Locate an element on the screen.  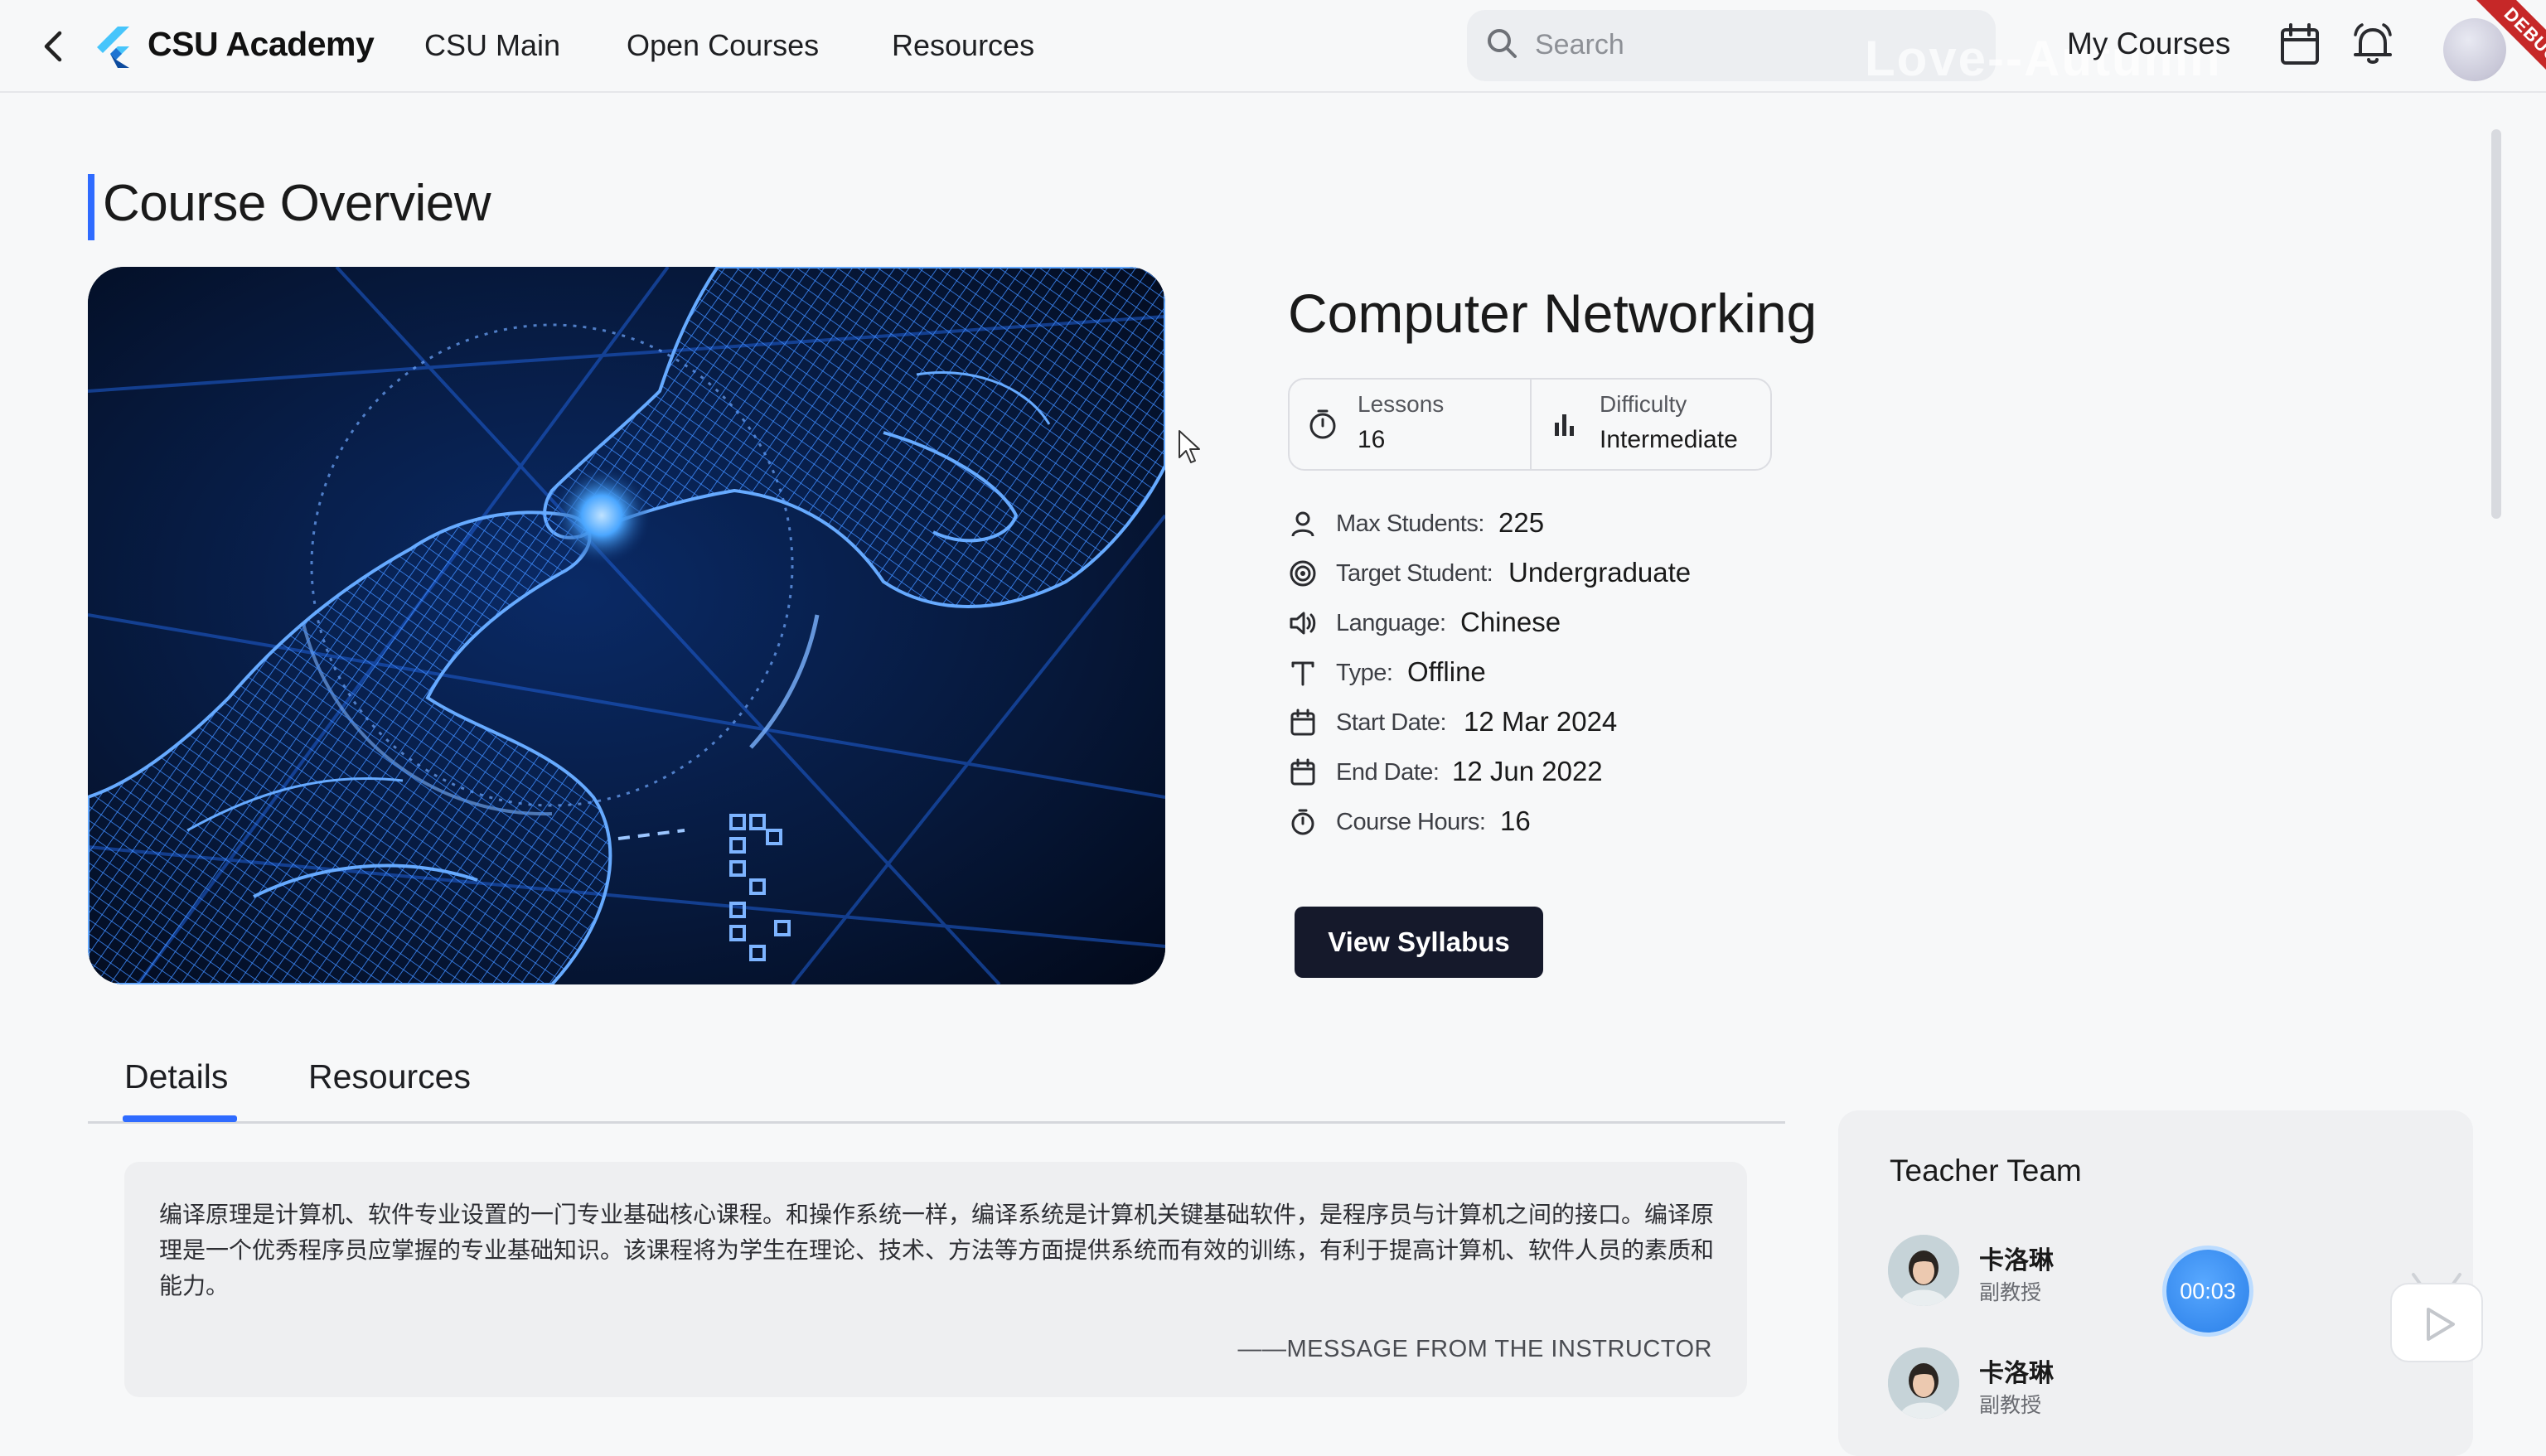
difficulty-stat: Difficulty Intermediate is located at coordinates (1652, 424).